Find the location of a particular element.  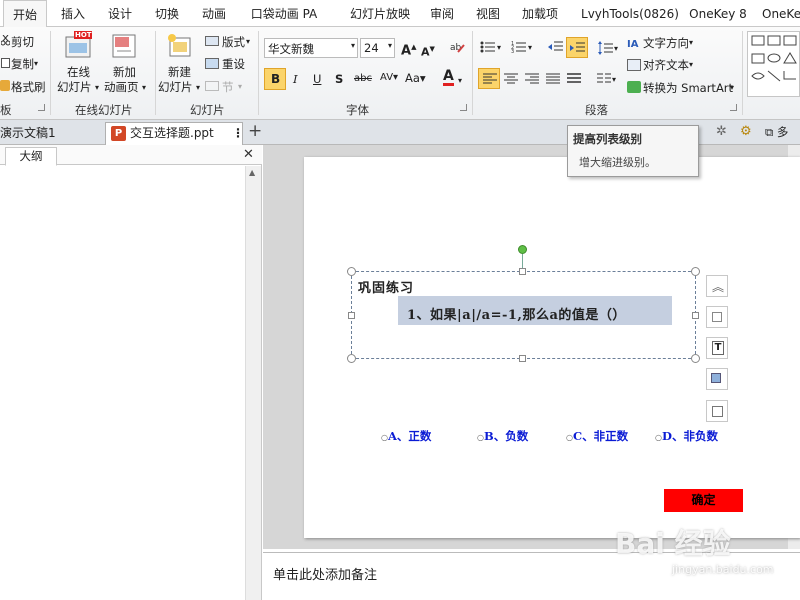

bold-button: B is located at coordinates (275, 79).